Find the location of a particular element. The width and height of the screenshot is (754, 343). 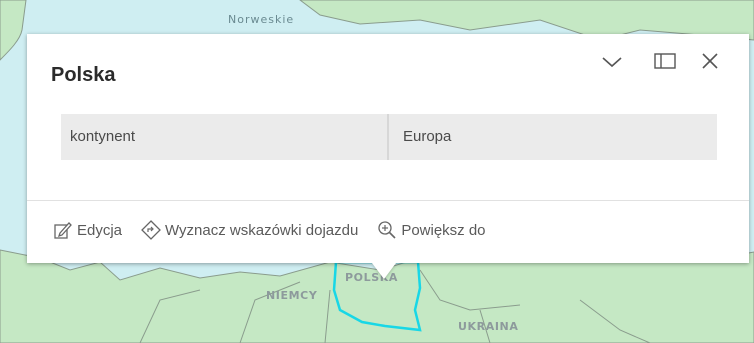

chevron-down-icon is located at coordinates (612, 62).